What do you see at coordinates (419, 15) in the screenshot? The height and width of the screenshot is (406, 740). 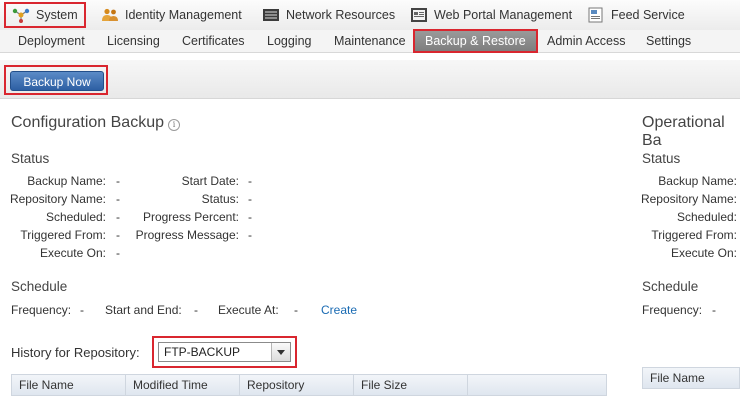 I see `portal-icon` at bounding box center [419, 15].